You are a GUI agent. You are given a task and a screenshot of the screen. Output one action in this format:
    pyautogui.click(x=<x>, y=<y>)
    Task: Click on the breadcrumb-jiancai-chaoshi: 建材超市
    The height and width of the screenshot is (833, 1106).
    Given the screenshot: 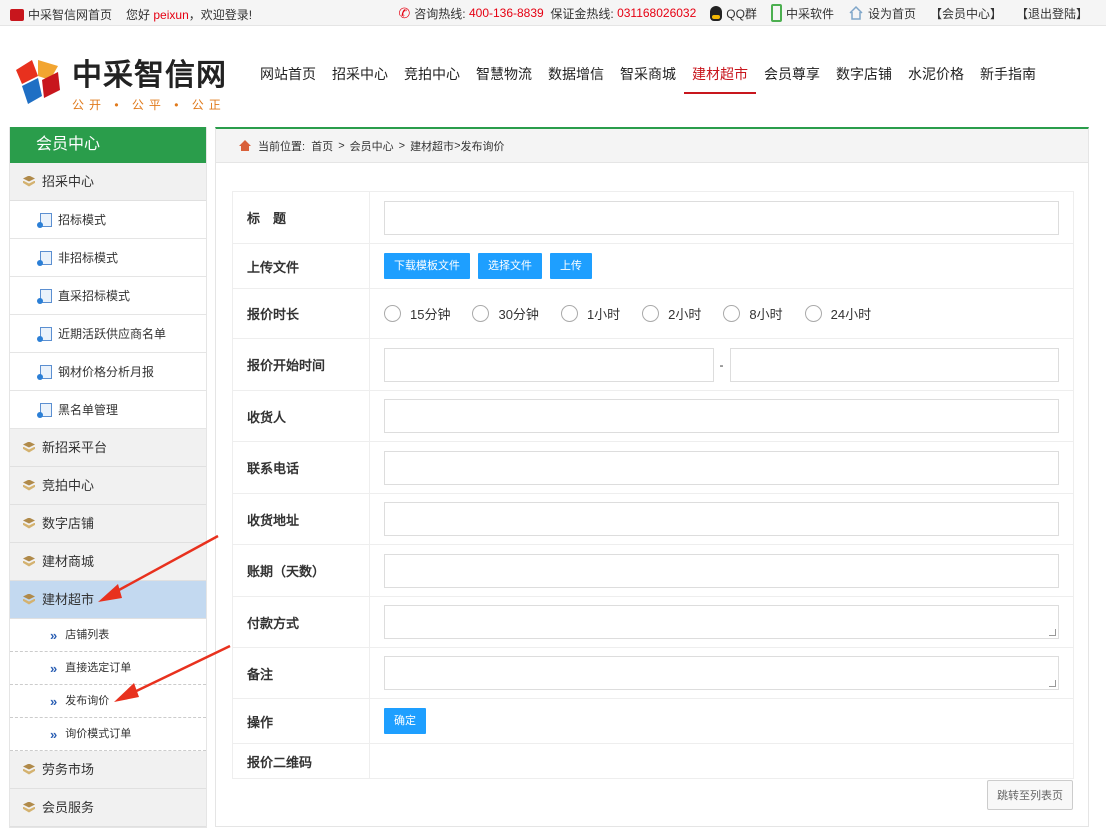 What is the action you would take?
    pyautogui.click(x=432, y=146)
    